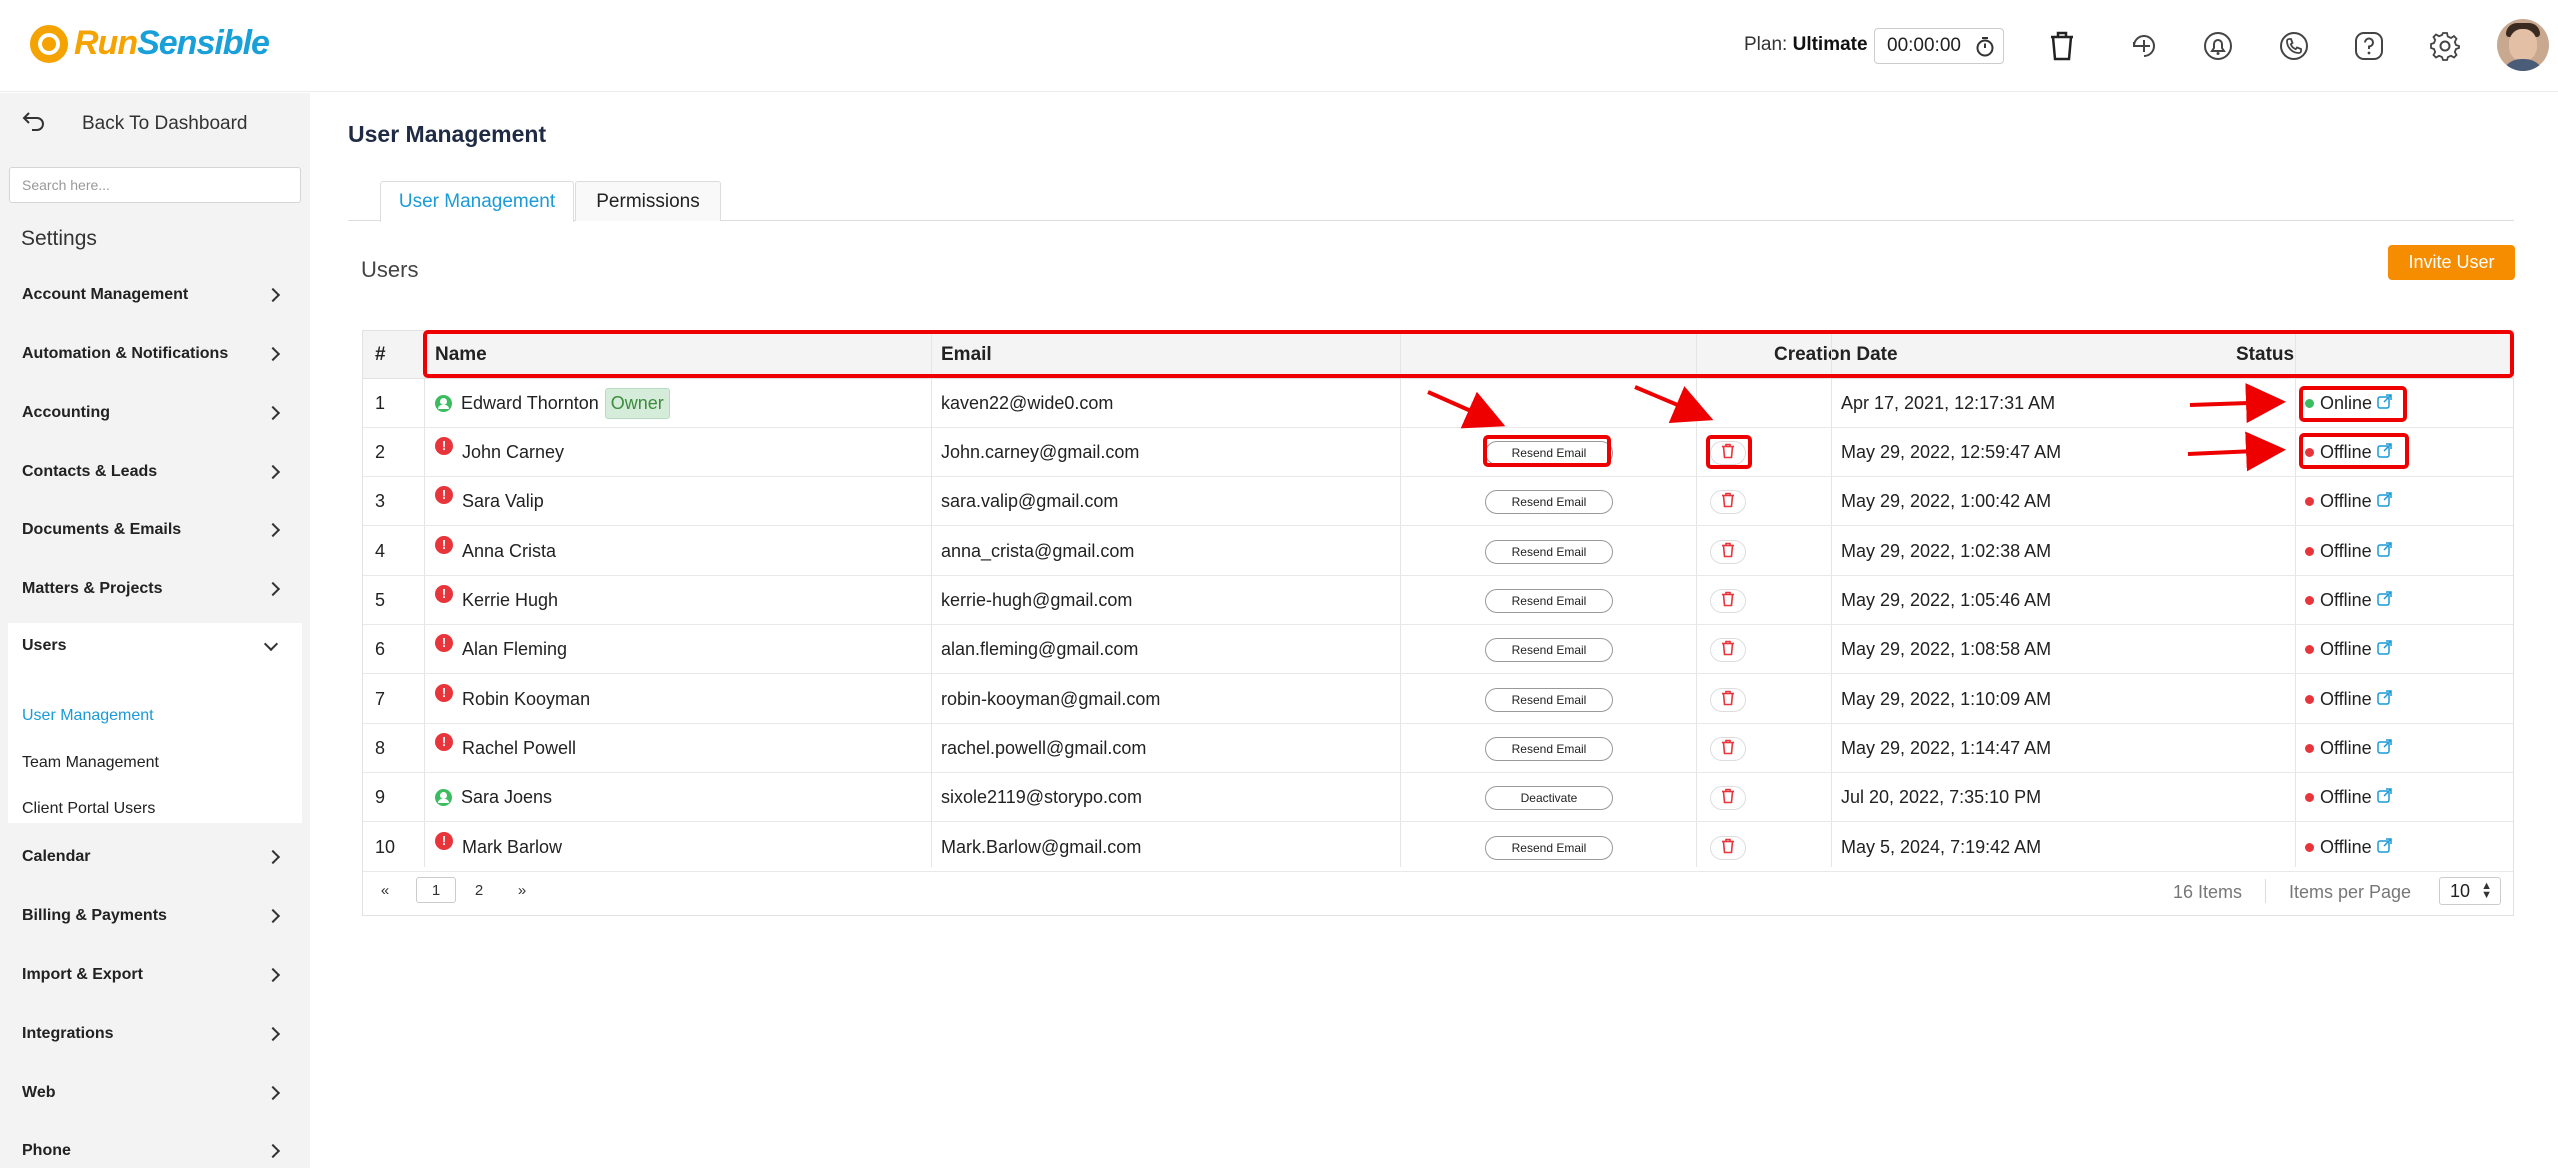  What do you see at coordinates (2261, 355) in the screenshot?
I see `column-header-status: Status` at bounding box center [2261, 355].